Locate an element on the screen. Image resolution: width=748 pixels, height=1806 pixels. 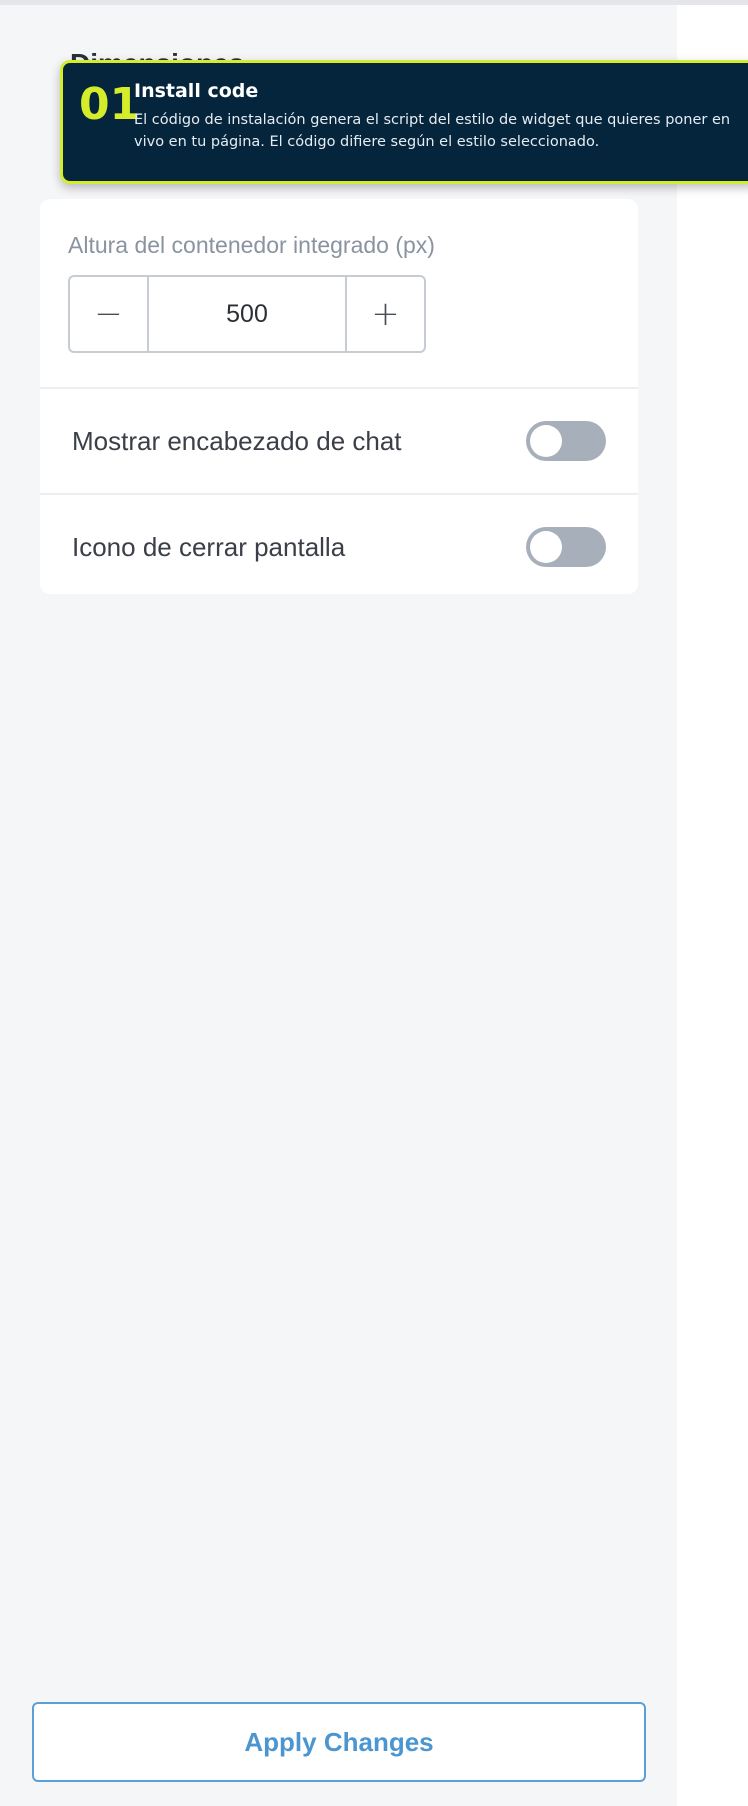
toggle-row-chat-header: Mostrar encabezado de chat is located at coordinates (339, 441).